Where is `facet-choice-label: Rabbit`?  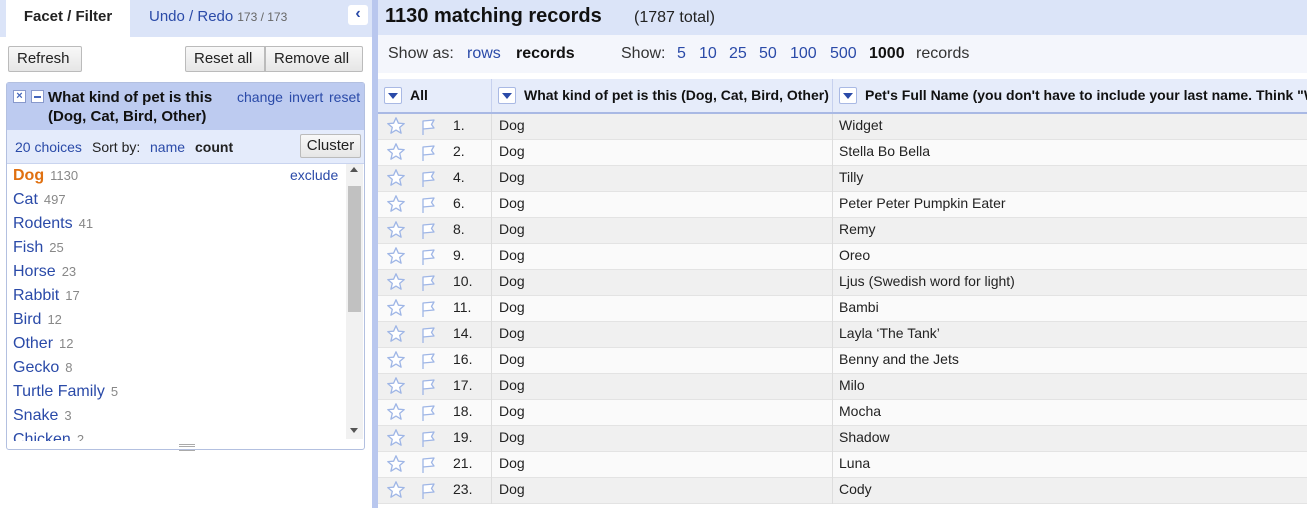 facet-choice-label: Rabbit is located at coordinates (36, 295).